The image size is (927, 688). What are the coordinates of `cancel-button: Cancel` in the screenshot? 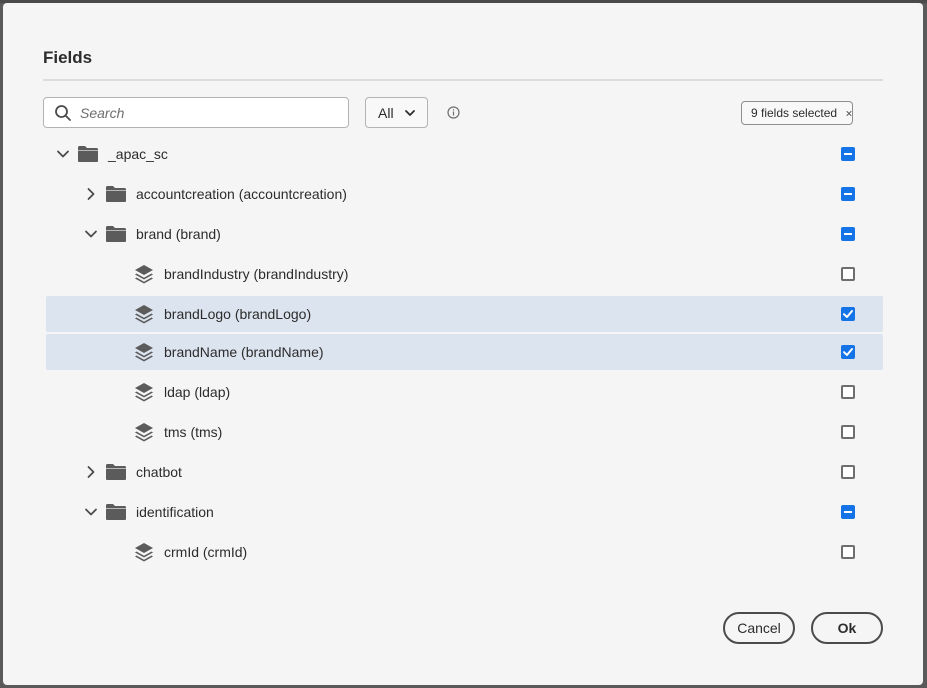 It's located at (759, 628).